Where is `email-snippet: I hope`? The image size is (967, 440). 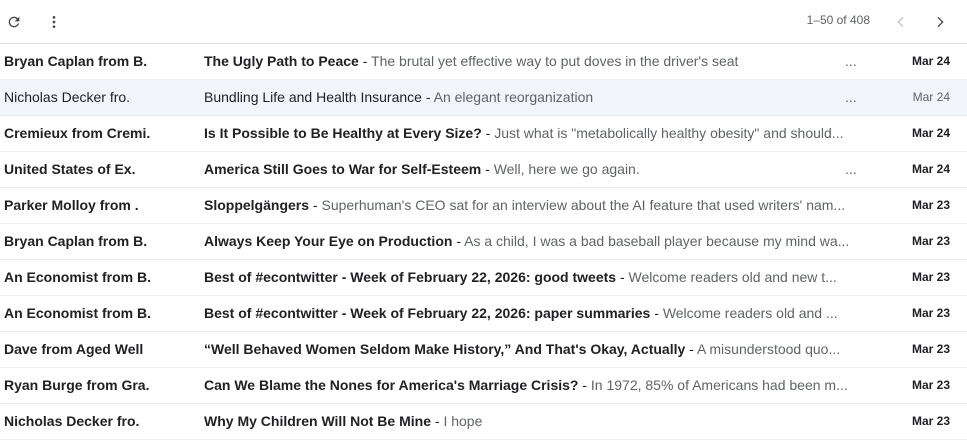 email-snippet: I hope is located at coordinates (463, 421).